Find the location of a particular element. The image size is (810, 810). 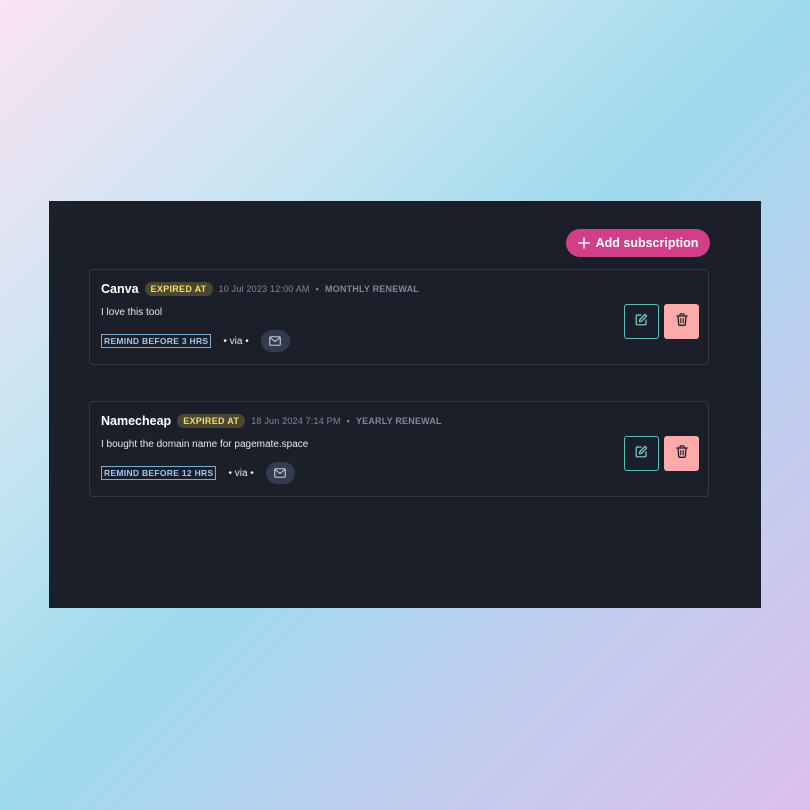

subscription-name: Canva is located at coordinates (120, 289).